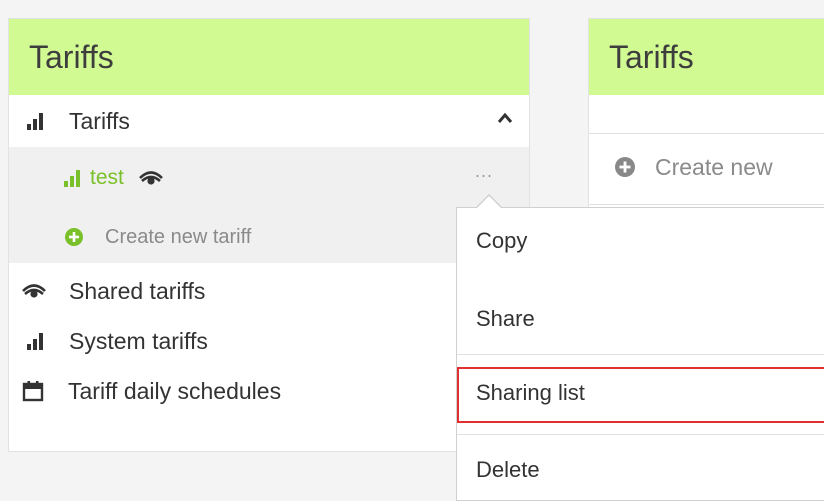 This screenshot has width=824, height=501. I want to click on menu-item-sharing-list: Sharing list, so click(530, 393).